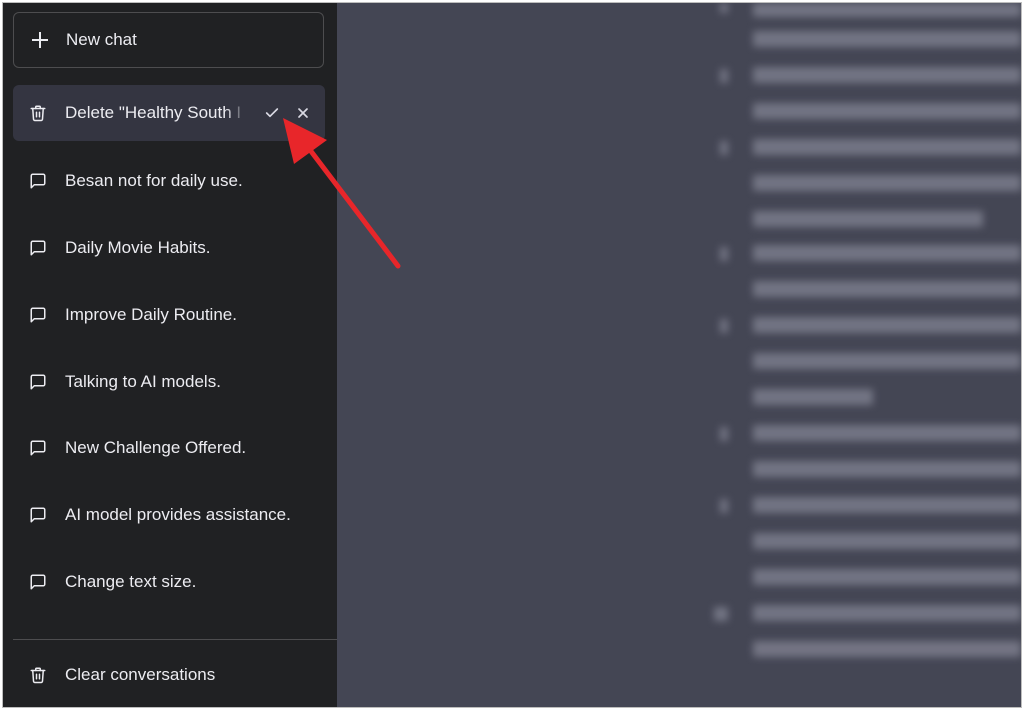  I want to click on sidebar-item-movie: Daily Movie Habits., so click(169, 248).